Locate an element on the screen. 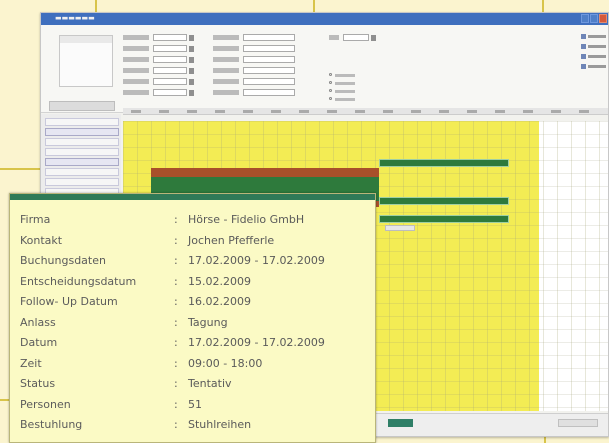  popup-key: Anlass is located at coordinates (38, 322).